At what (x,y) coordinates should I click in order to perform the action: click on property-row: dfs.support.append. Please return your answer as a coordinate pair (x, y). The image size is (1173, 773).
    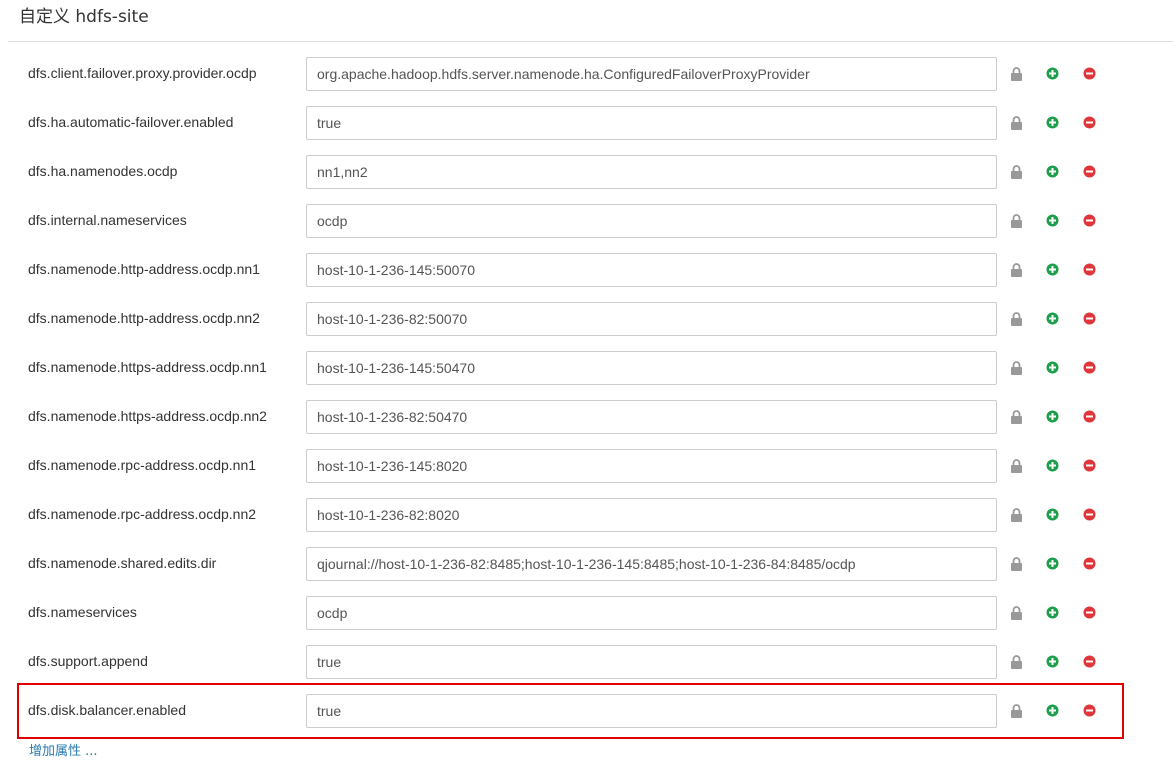
    Looking at the image, I should click on (586, 669).